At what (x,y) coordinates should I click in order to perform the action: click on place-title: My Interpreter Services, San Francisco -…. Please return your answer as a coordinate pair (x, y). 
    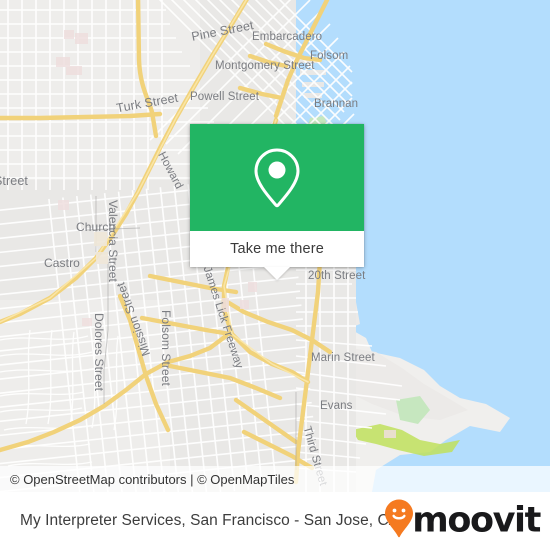
    Looking at the image, I should click on (210, 520).